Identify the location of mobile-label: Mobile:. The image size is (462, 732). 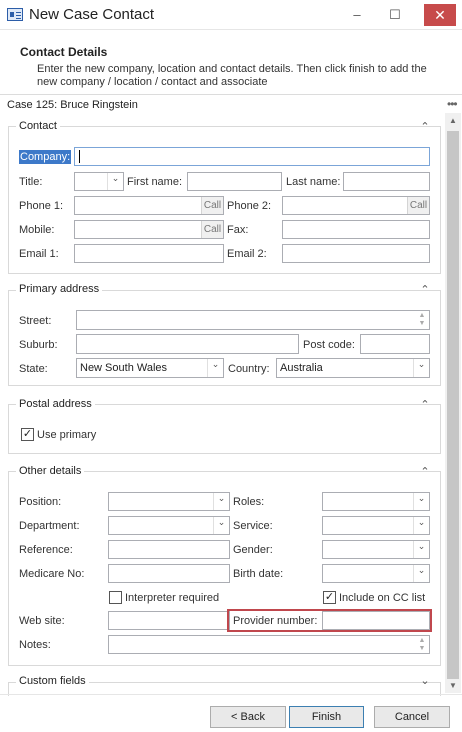
(37, 230).